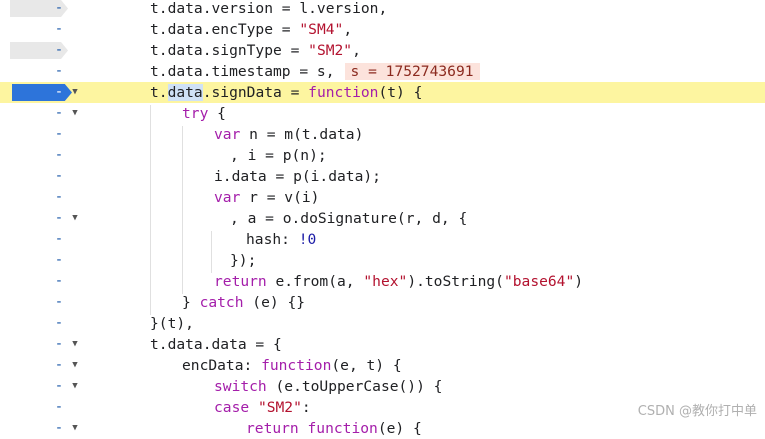 This screenshot has width=765, height=439. Describe the element at coordinates (382, 302) in the screenshot. I see `code-line: -} catch (e) {}` at that location.